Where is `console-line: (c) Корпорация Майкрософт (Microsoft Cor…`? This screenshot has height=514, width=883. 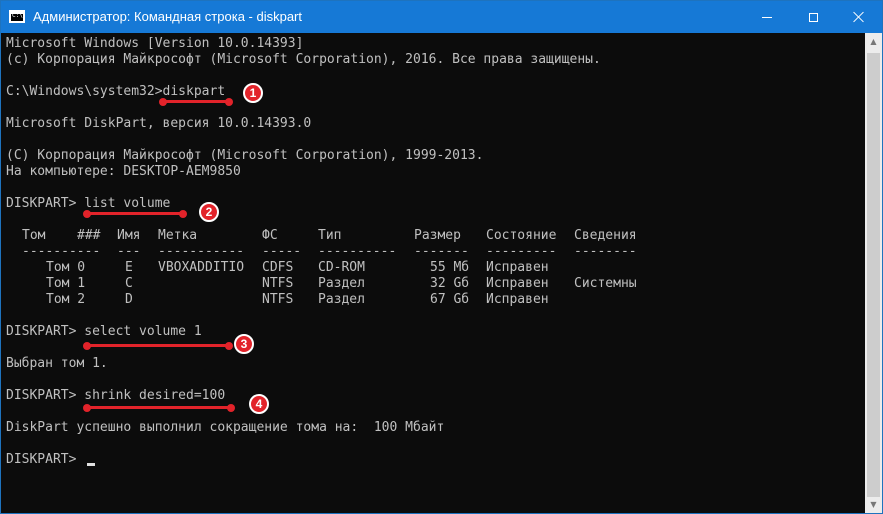
console-line: (c) Корпорация Майкрософт (Microsoft Cor… is located at coordinates (303, 59).